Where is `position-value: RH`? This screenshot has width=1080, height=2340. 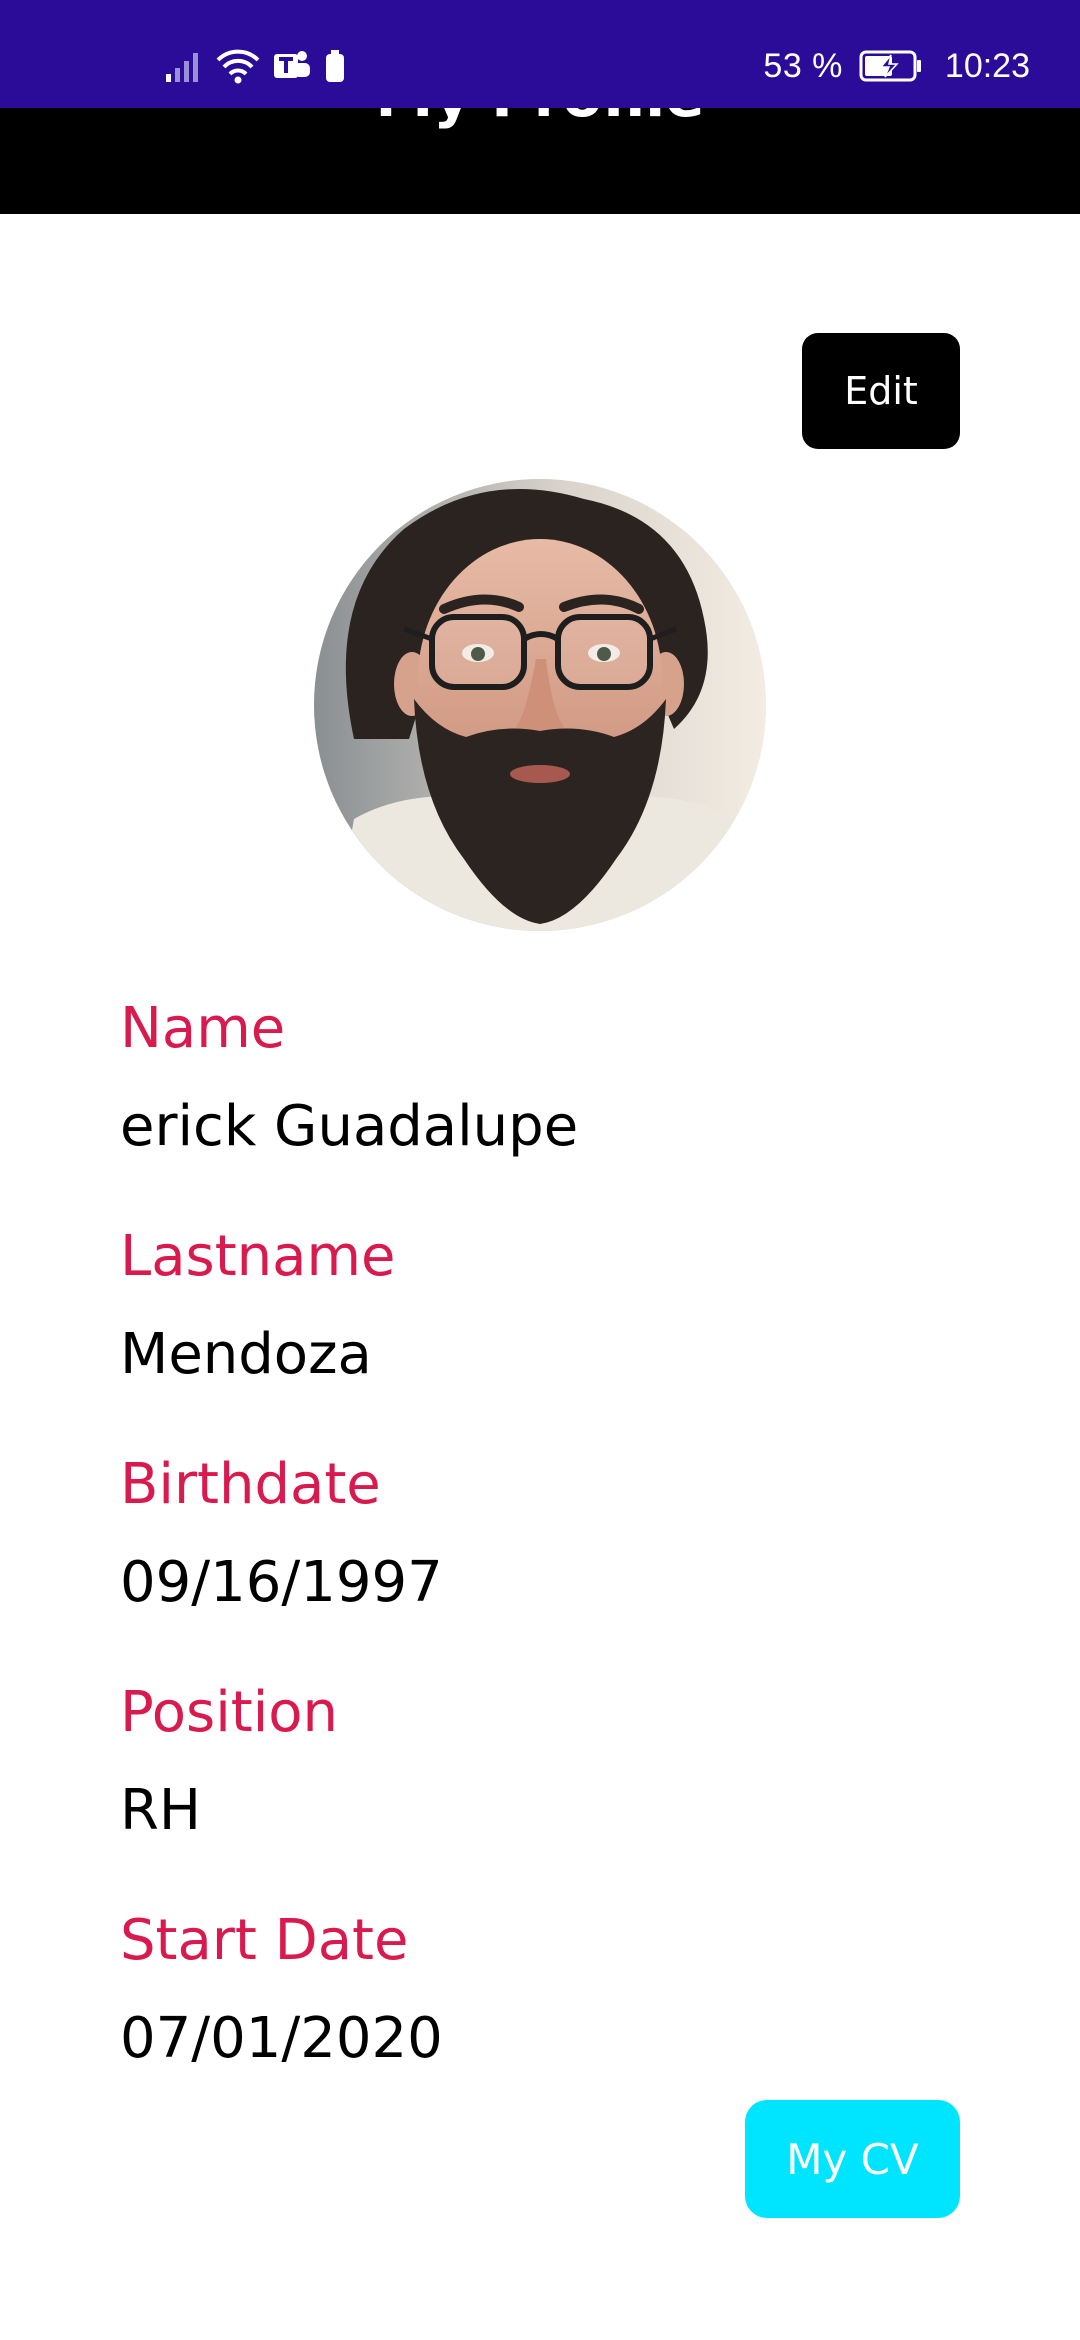 position-value: RH is located at coordinates (161, 1810).